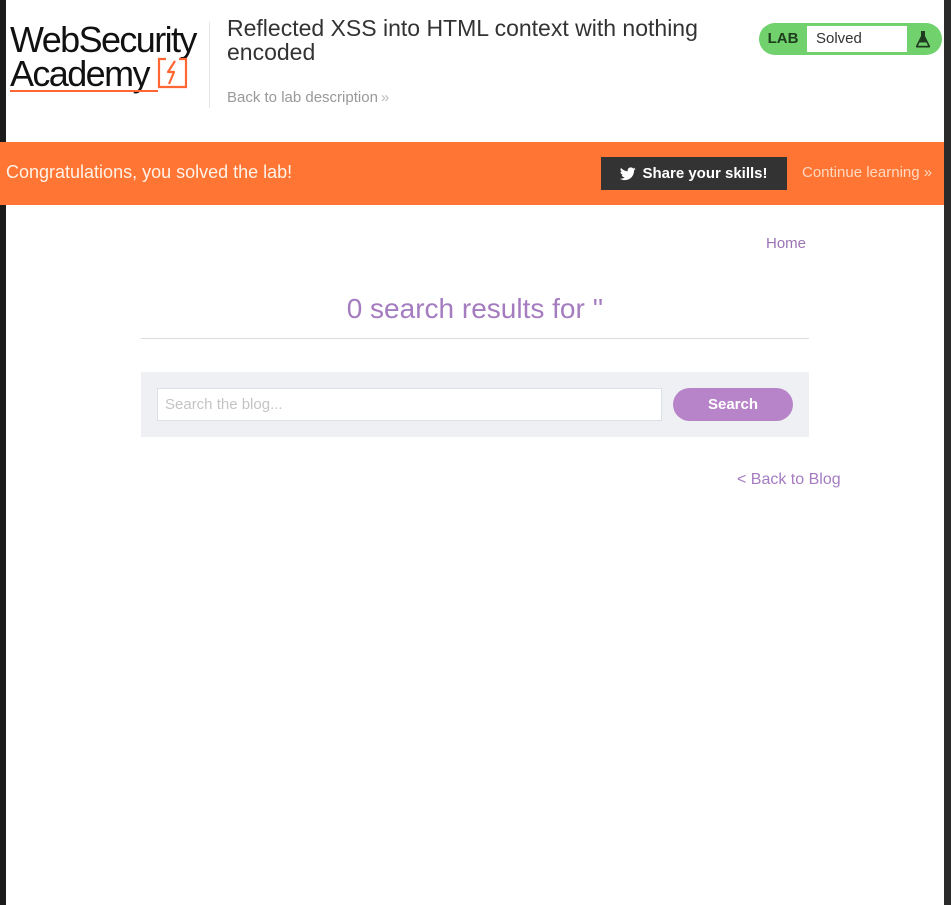 Image resolution: width=951 pixels, height=905 pixels. I want to click on twitter-icon, so click(628, 173).